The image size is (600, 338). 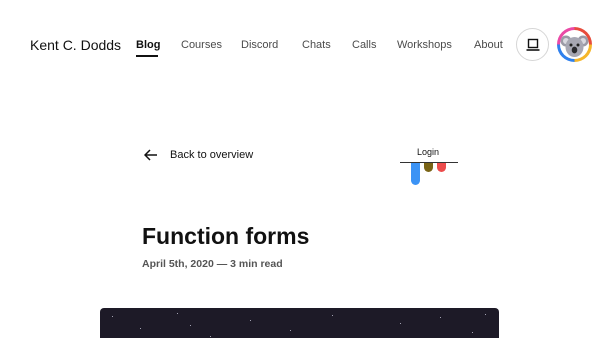 What do you see at coordinates (299, 323) in the screenshot?
I see `hero-image` at bounding box center [299, 323].